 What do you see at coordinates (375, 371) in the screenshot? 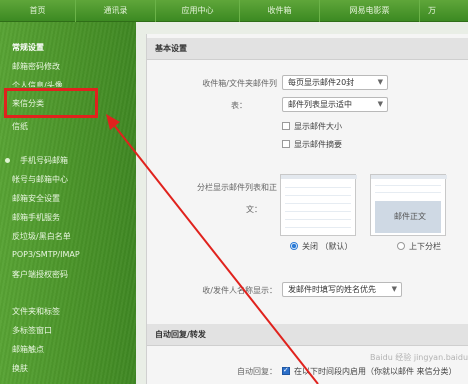
I see `auto-reply-text: 在以下时间段内启用（你就以邮件 来信分类）` at bounding box center [375, 371].